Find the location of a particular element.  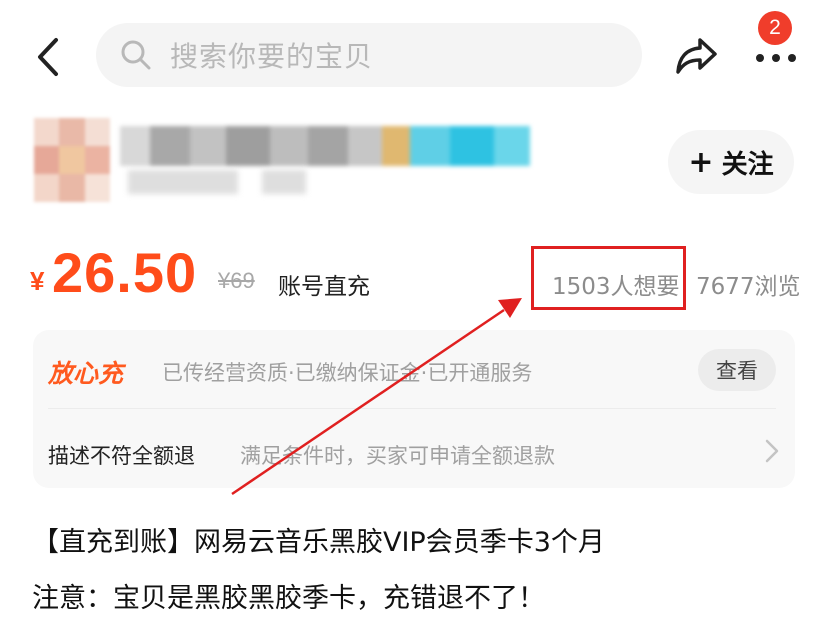

current-price: 26.50 is located at coordinates (125, 272).